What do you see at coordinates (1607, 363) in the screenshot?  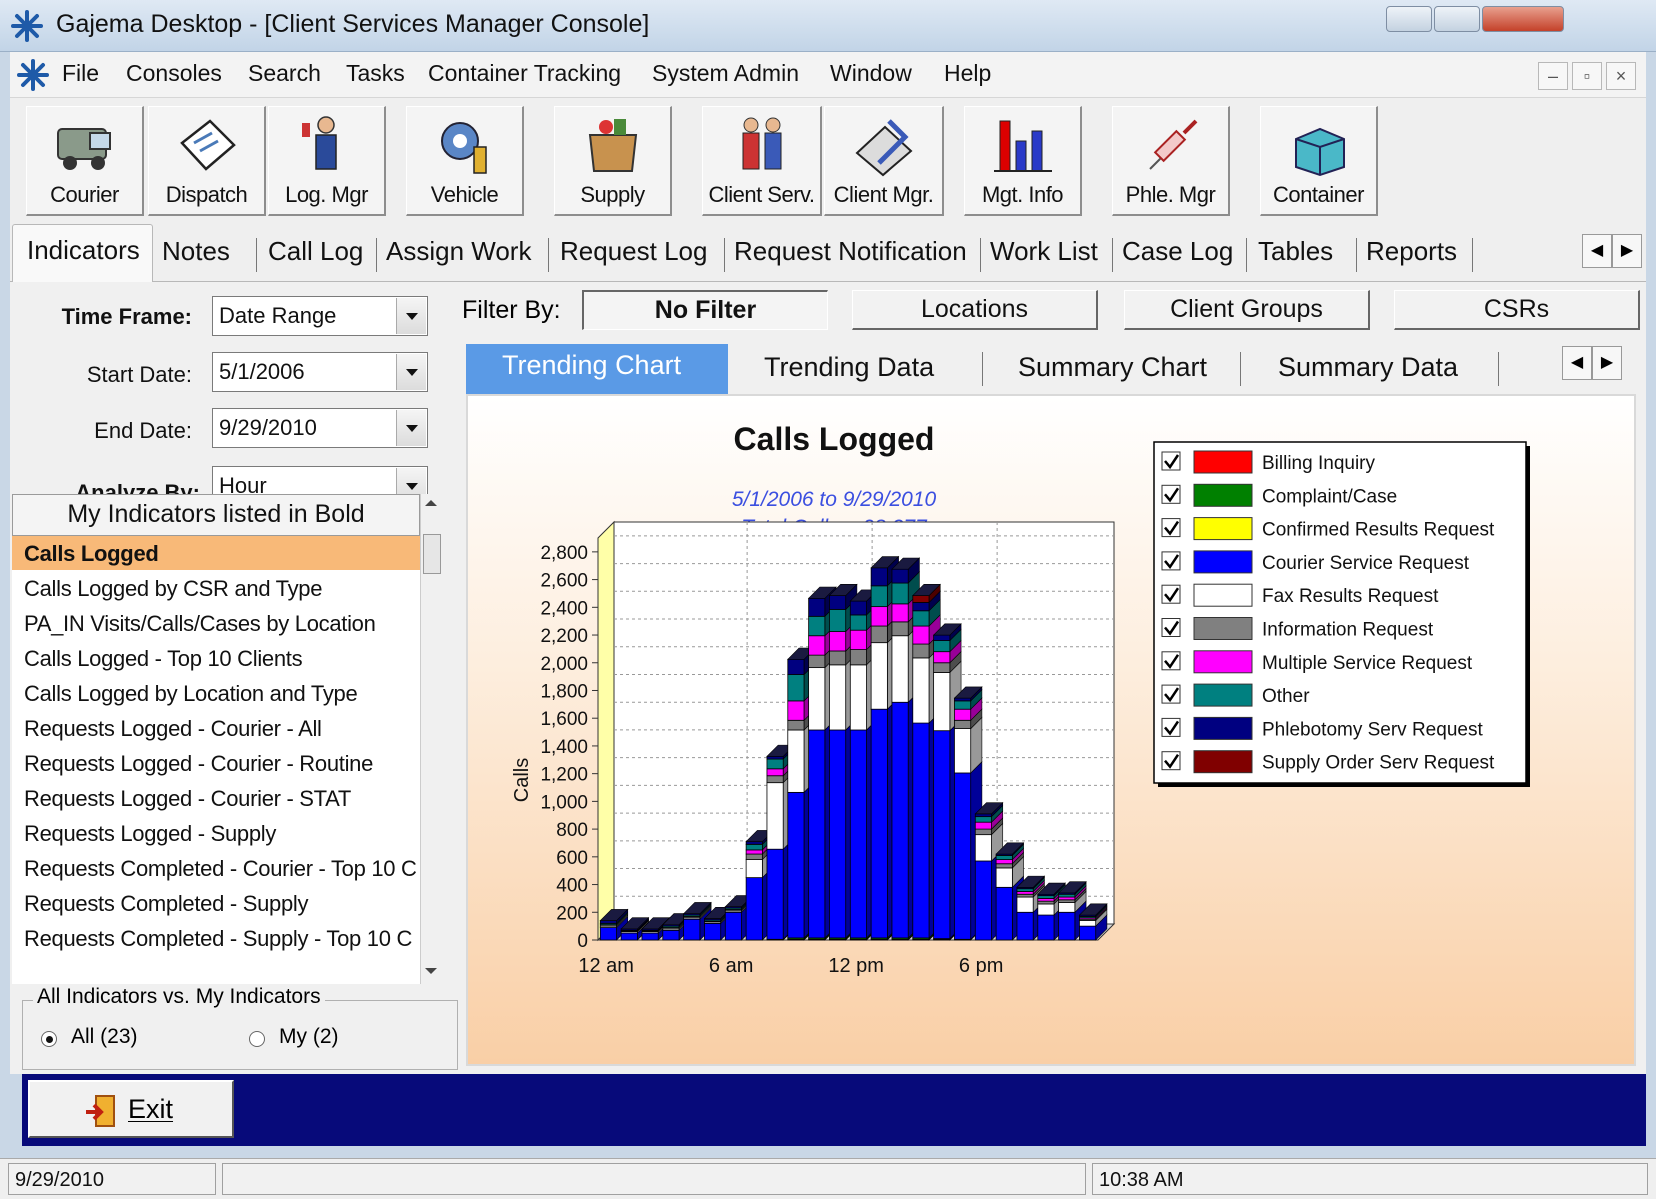 I see `chart-tab-scroll-right-button: ▶` at bounding box center [1607, 363].